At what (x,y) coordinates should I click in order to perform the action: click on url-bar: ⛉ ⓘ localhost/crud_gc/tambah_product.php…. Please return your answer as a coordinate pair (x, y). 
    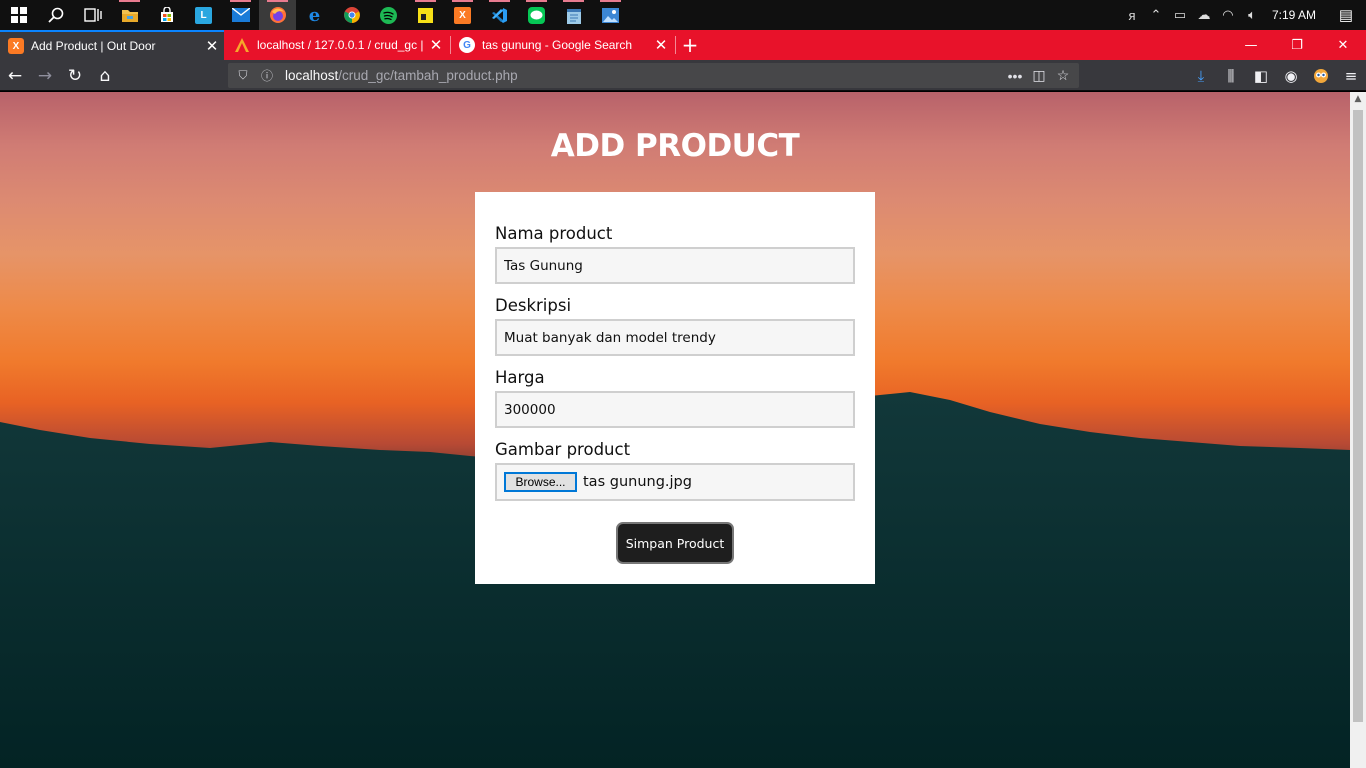
    Looking at the image, I should click on (653, 75).